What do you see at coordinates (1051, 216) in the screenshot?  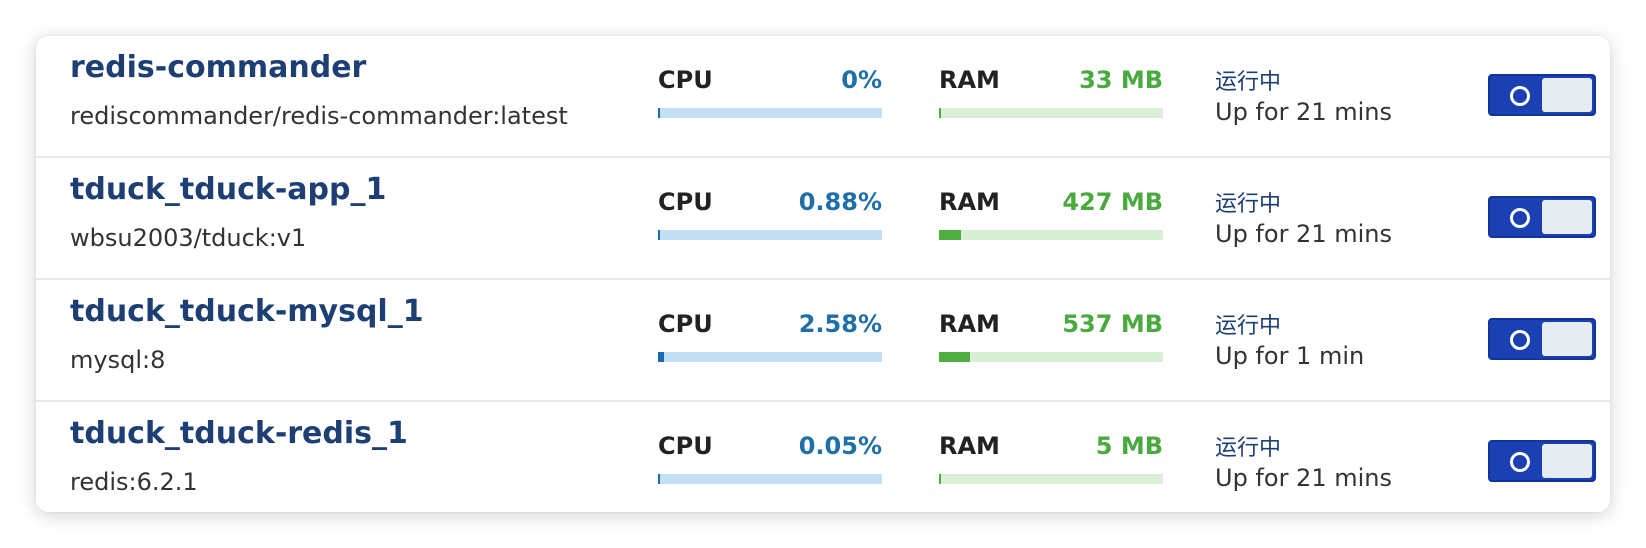 I see `ram-metric: RAM 427 MB` at bounding box center [1051, 216].